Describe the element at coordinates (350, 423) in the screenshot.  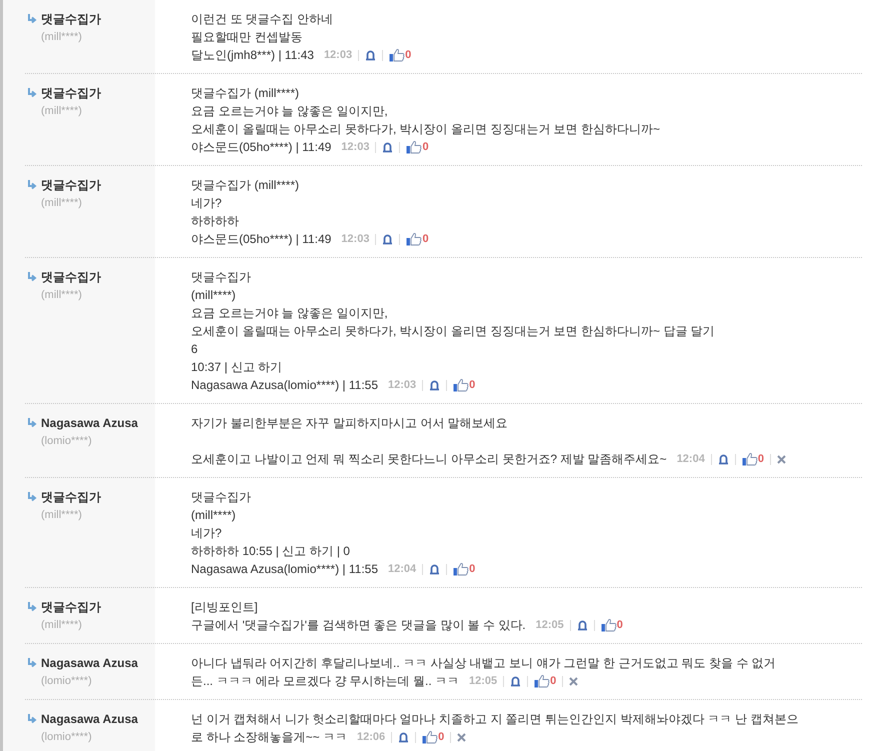
I see `comment-line: 자기가 불리한부분은 자꾸 말피하지마시고 어서 말해보세요` at that location.